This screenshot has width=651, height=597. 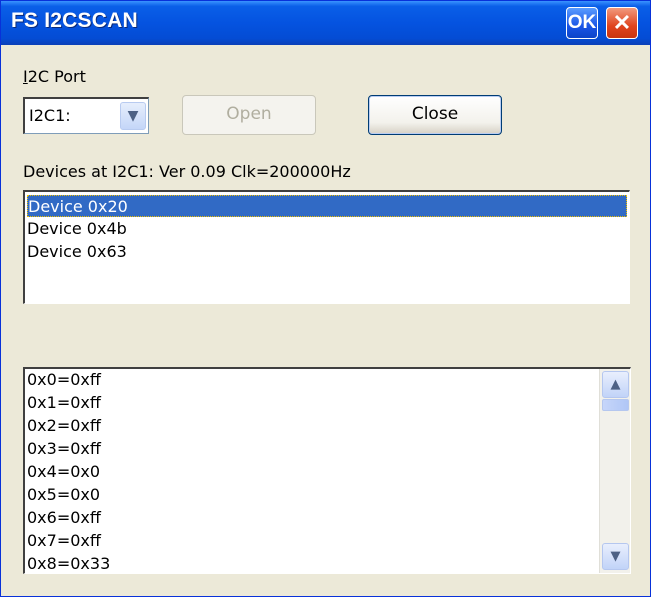 I want to click on devices-caption: Devices at I2C1: Ver 0.09 Clk=200000Hz, so click(x=187, y=171).